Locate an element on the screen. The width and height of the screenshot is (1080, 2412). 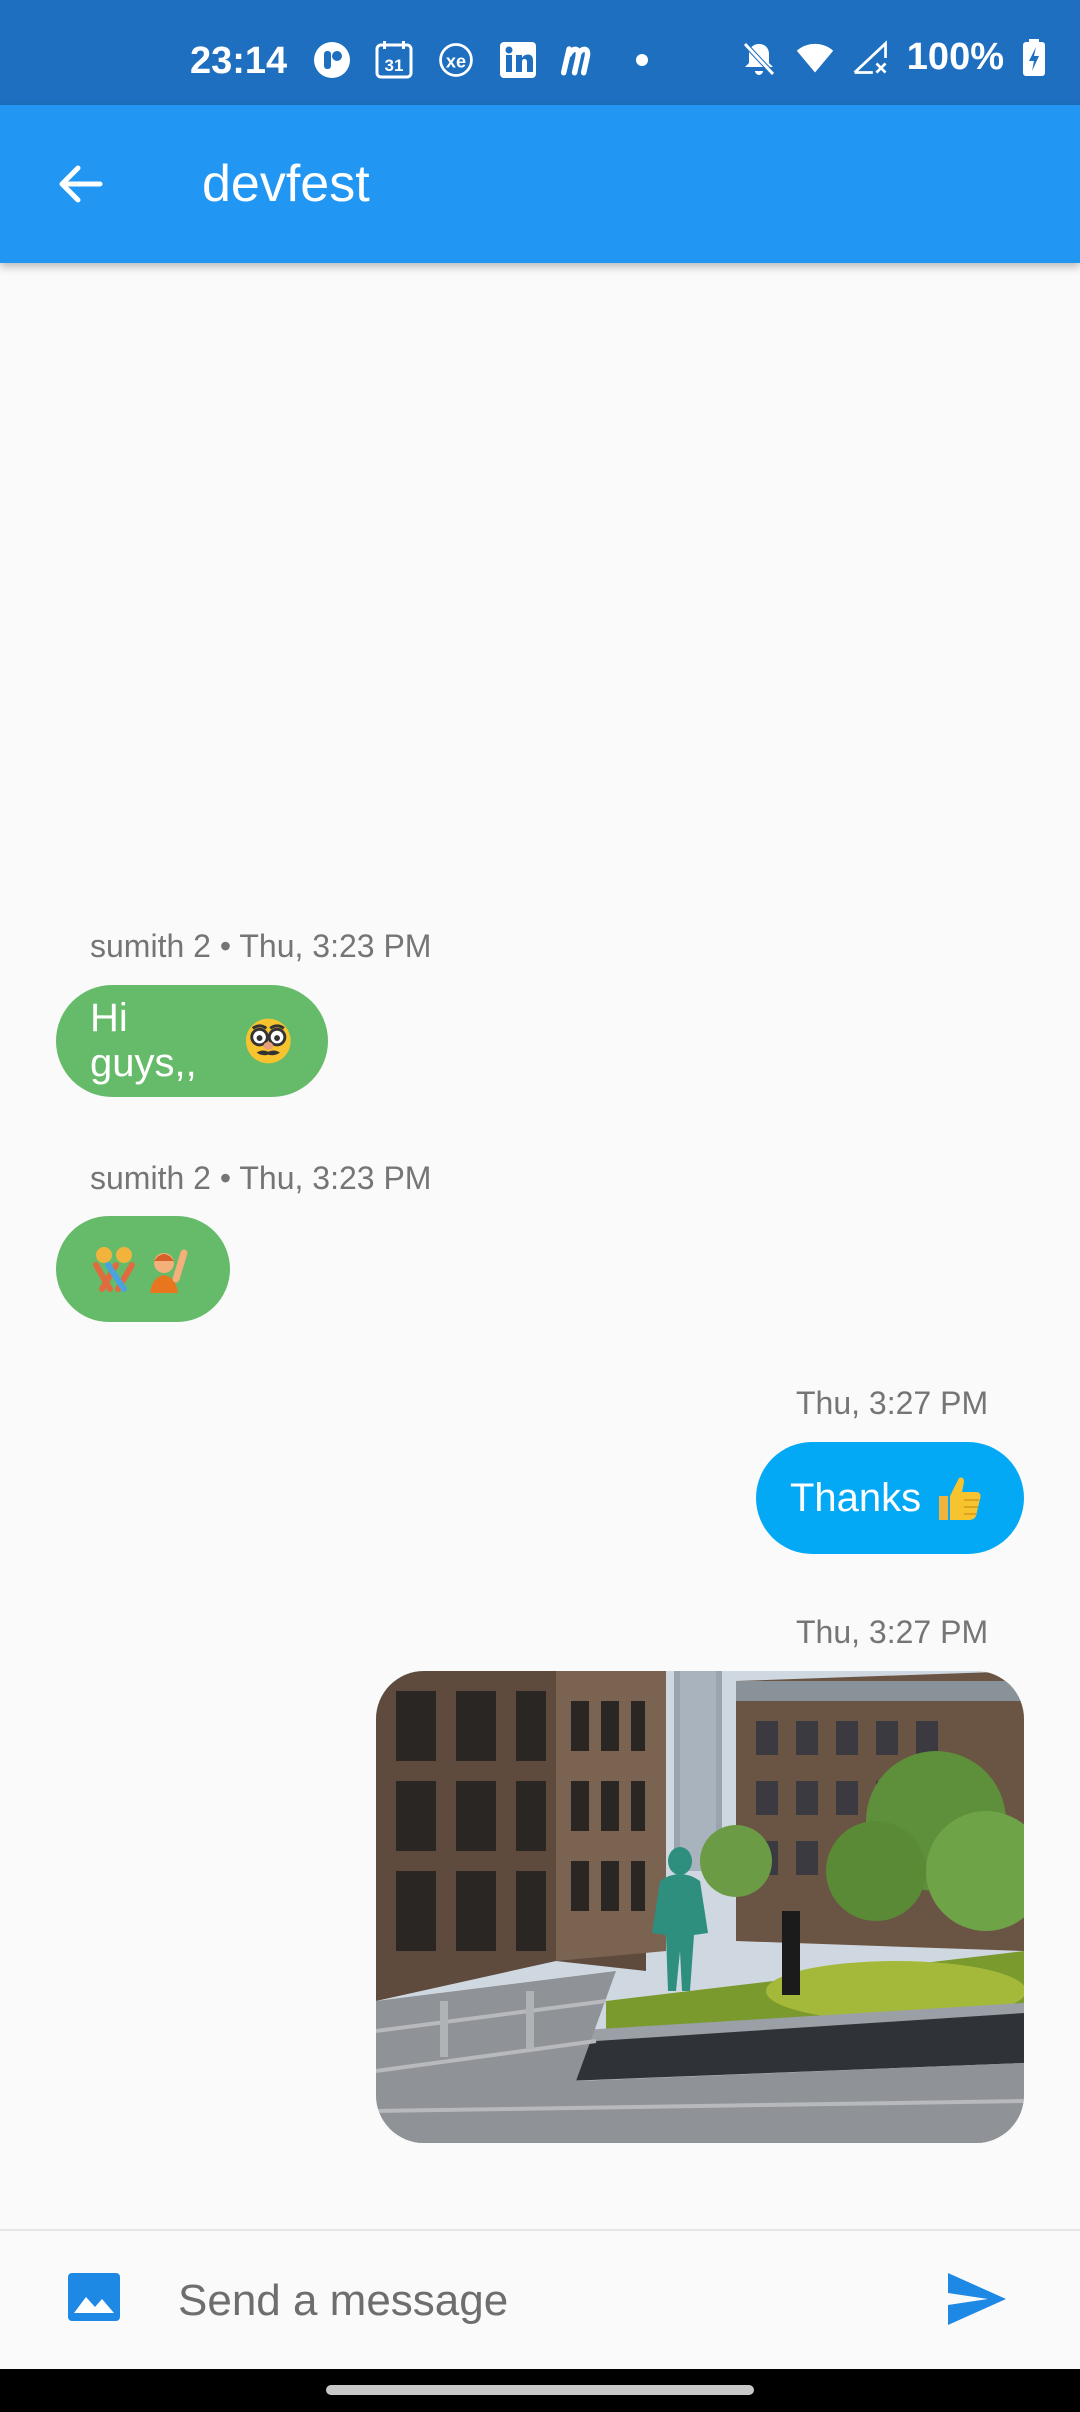
xe-icon: xe is located at coordinates (456, 60).